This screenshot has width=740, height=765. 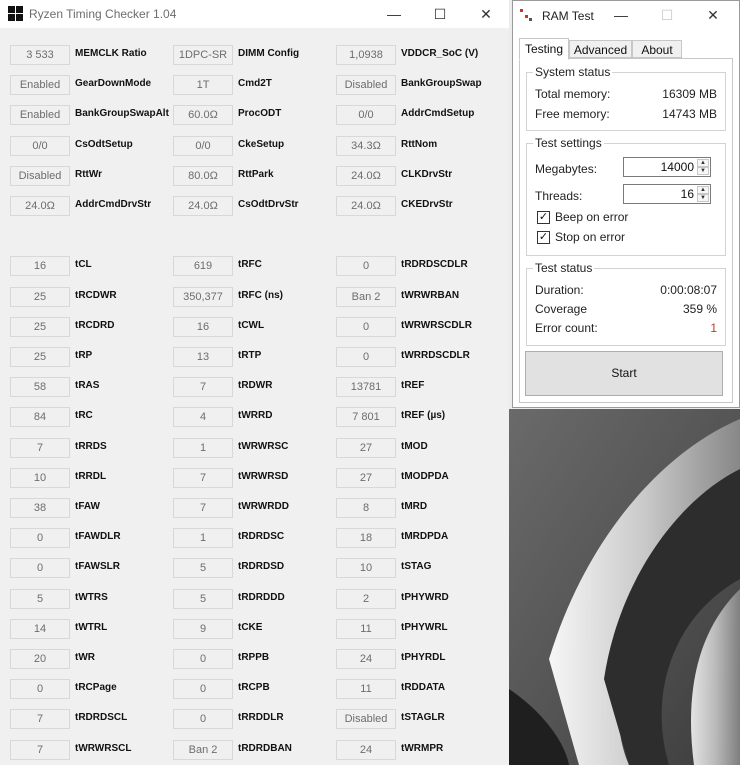 What do you see at coordinates (255, 83) in the screenshot?
I see `timing-label: Cmd2T` at bounding box center [255, 83].